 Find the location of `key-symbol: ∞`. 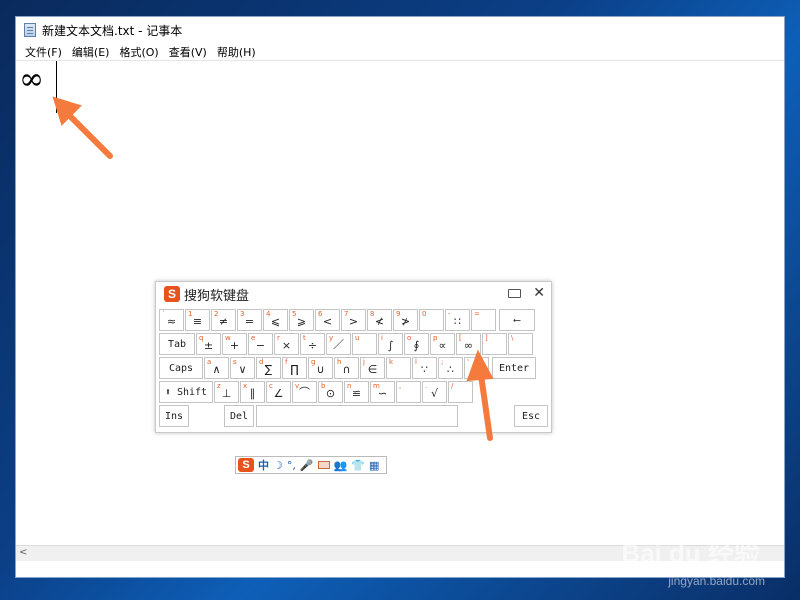

key-symbol: ∞ is located at coordinates (468, 345).